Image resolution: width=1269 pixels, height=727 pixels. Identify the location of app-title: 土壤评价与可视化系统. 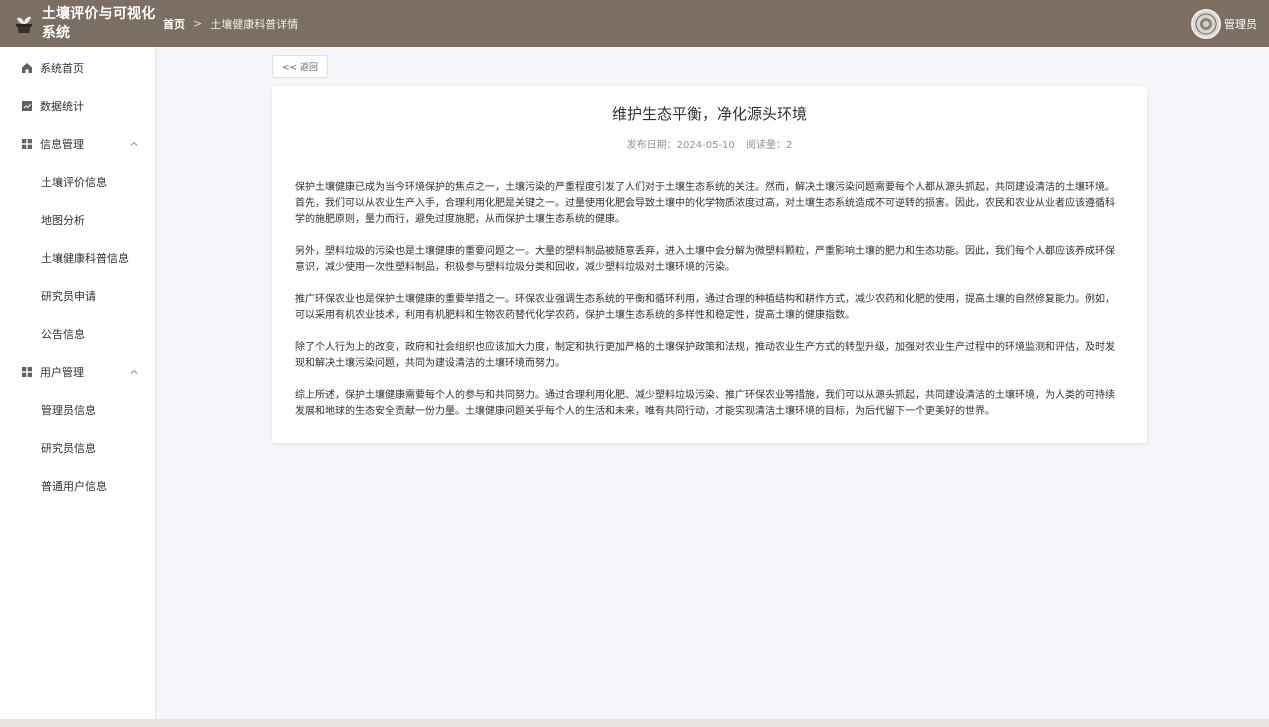
(98, 23).